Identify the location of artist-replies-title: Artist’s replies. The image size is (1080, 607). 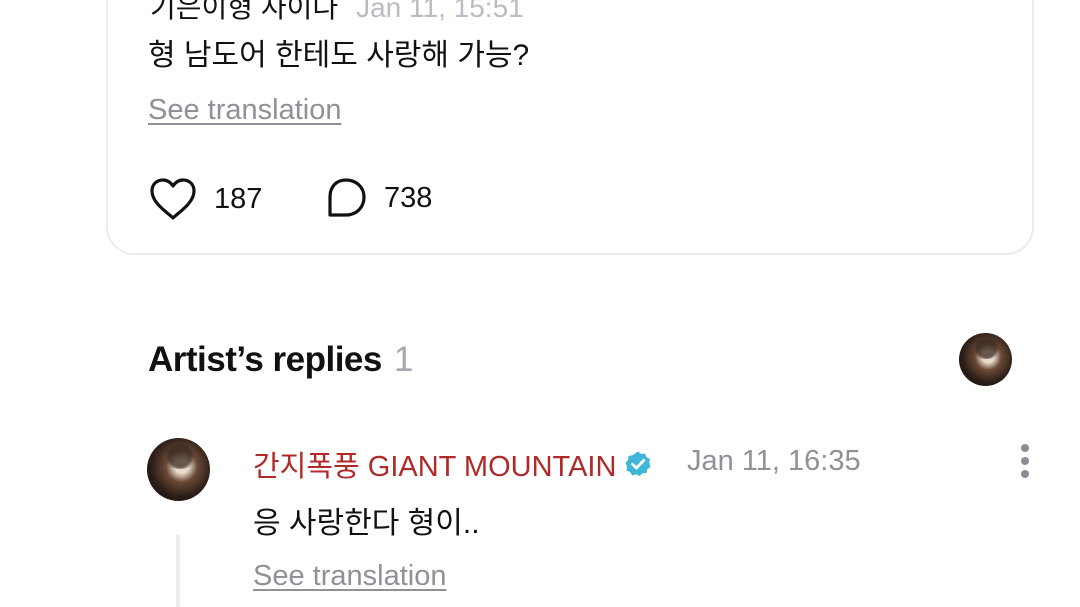
(265, 359).